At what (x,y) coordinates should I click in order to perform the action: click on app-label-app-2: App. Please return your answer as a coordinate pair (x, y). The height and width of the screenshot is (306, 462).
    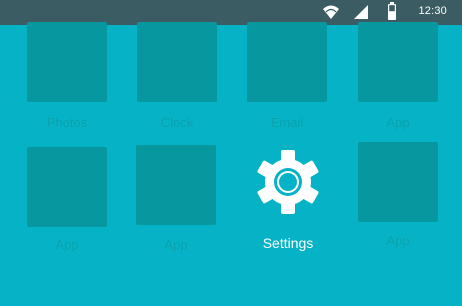
    Looking at the image, I should click on (67, 244).